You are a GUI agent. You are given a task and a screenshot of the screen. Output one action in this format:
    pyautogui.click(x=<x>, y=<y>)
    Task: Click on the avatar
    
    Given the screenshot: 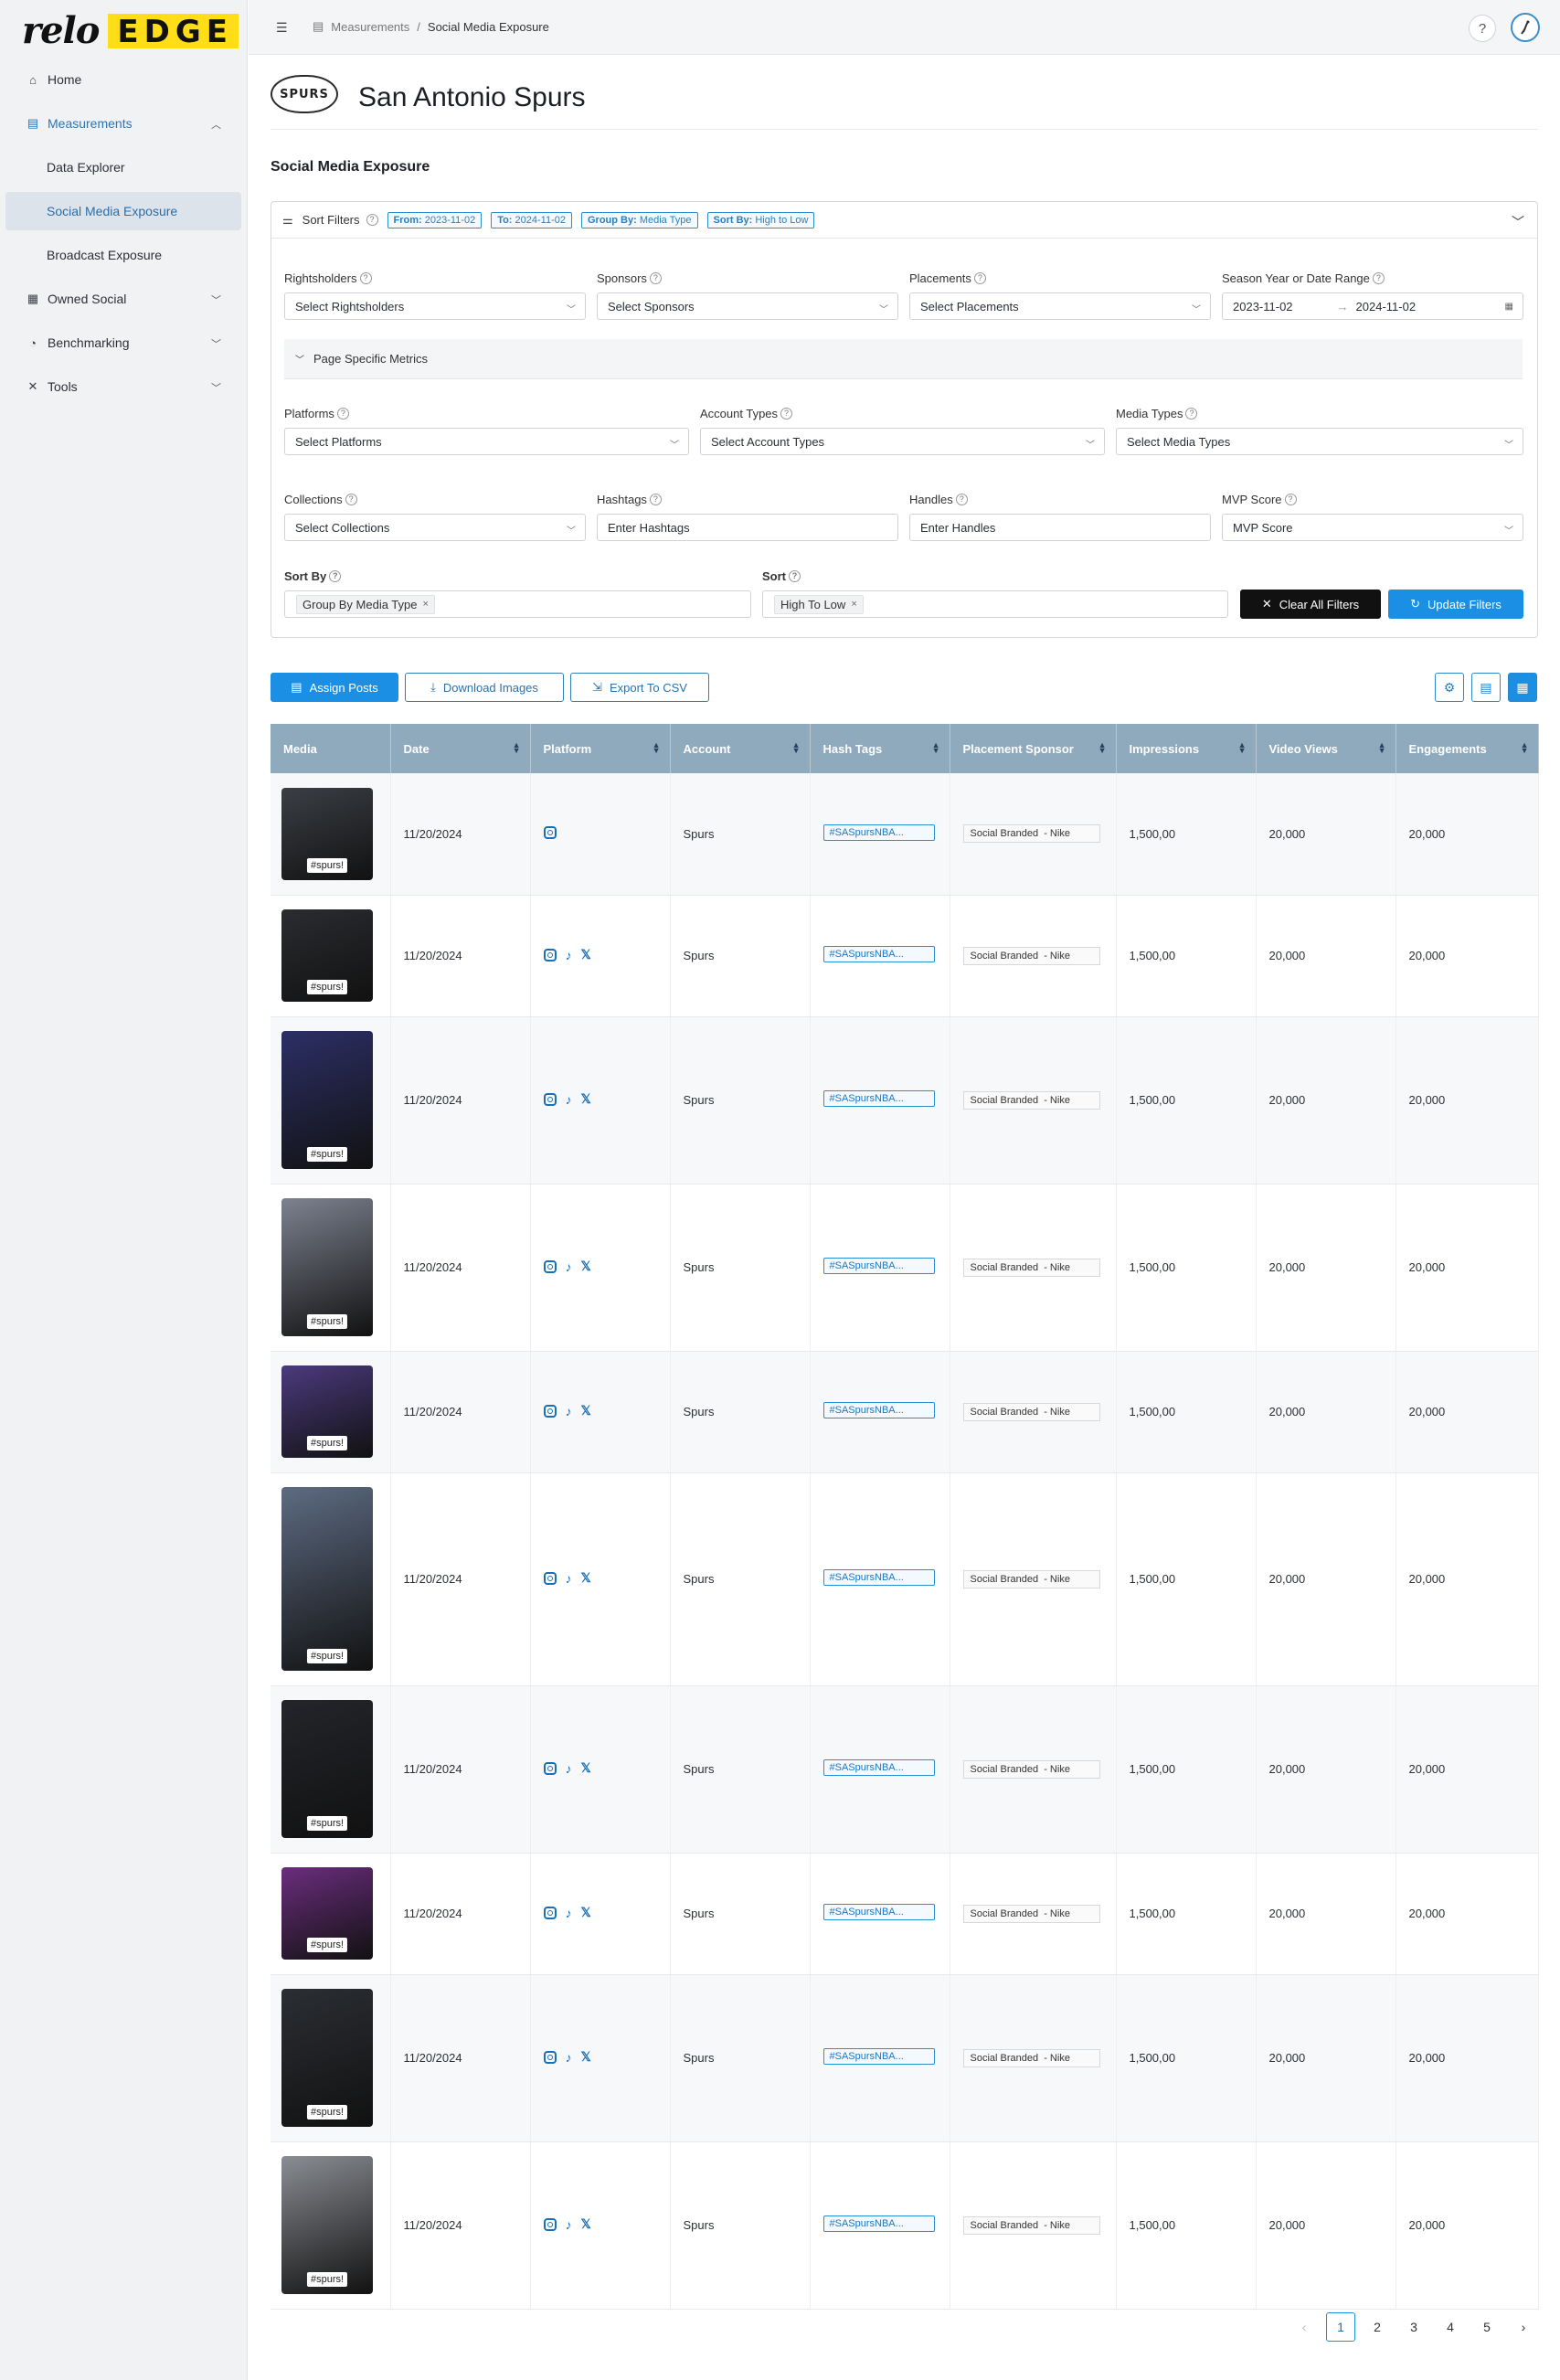 What is the action you would take?
    pyautogui.click(x=1526, y=27)
    